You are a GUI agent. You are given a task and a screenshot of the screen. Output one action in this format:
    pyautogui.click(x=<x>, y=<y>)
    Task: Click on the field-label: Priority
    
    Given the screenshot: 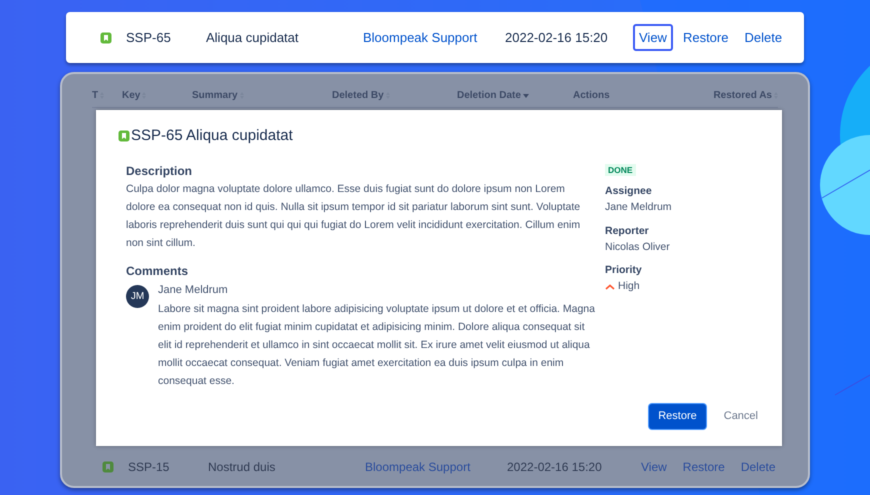 What is the action you would take?
    pyautogui.click(x=624, y=270)
    